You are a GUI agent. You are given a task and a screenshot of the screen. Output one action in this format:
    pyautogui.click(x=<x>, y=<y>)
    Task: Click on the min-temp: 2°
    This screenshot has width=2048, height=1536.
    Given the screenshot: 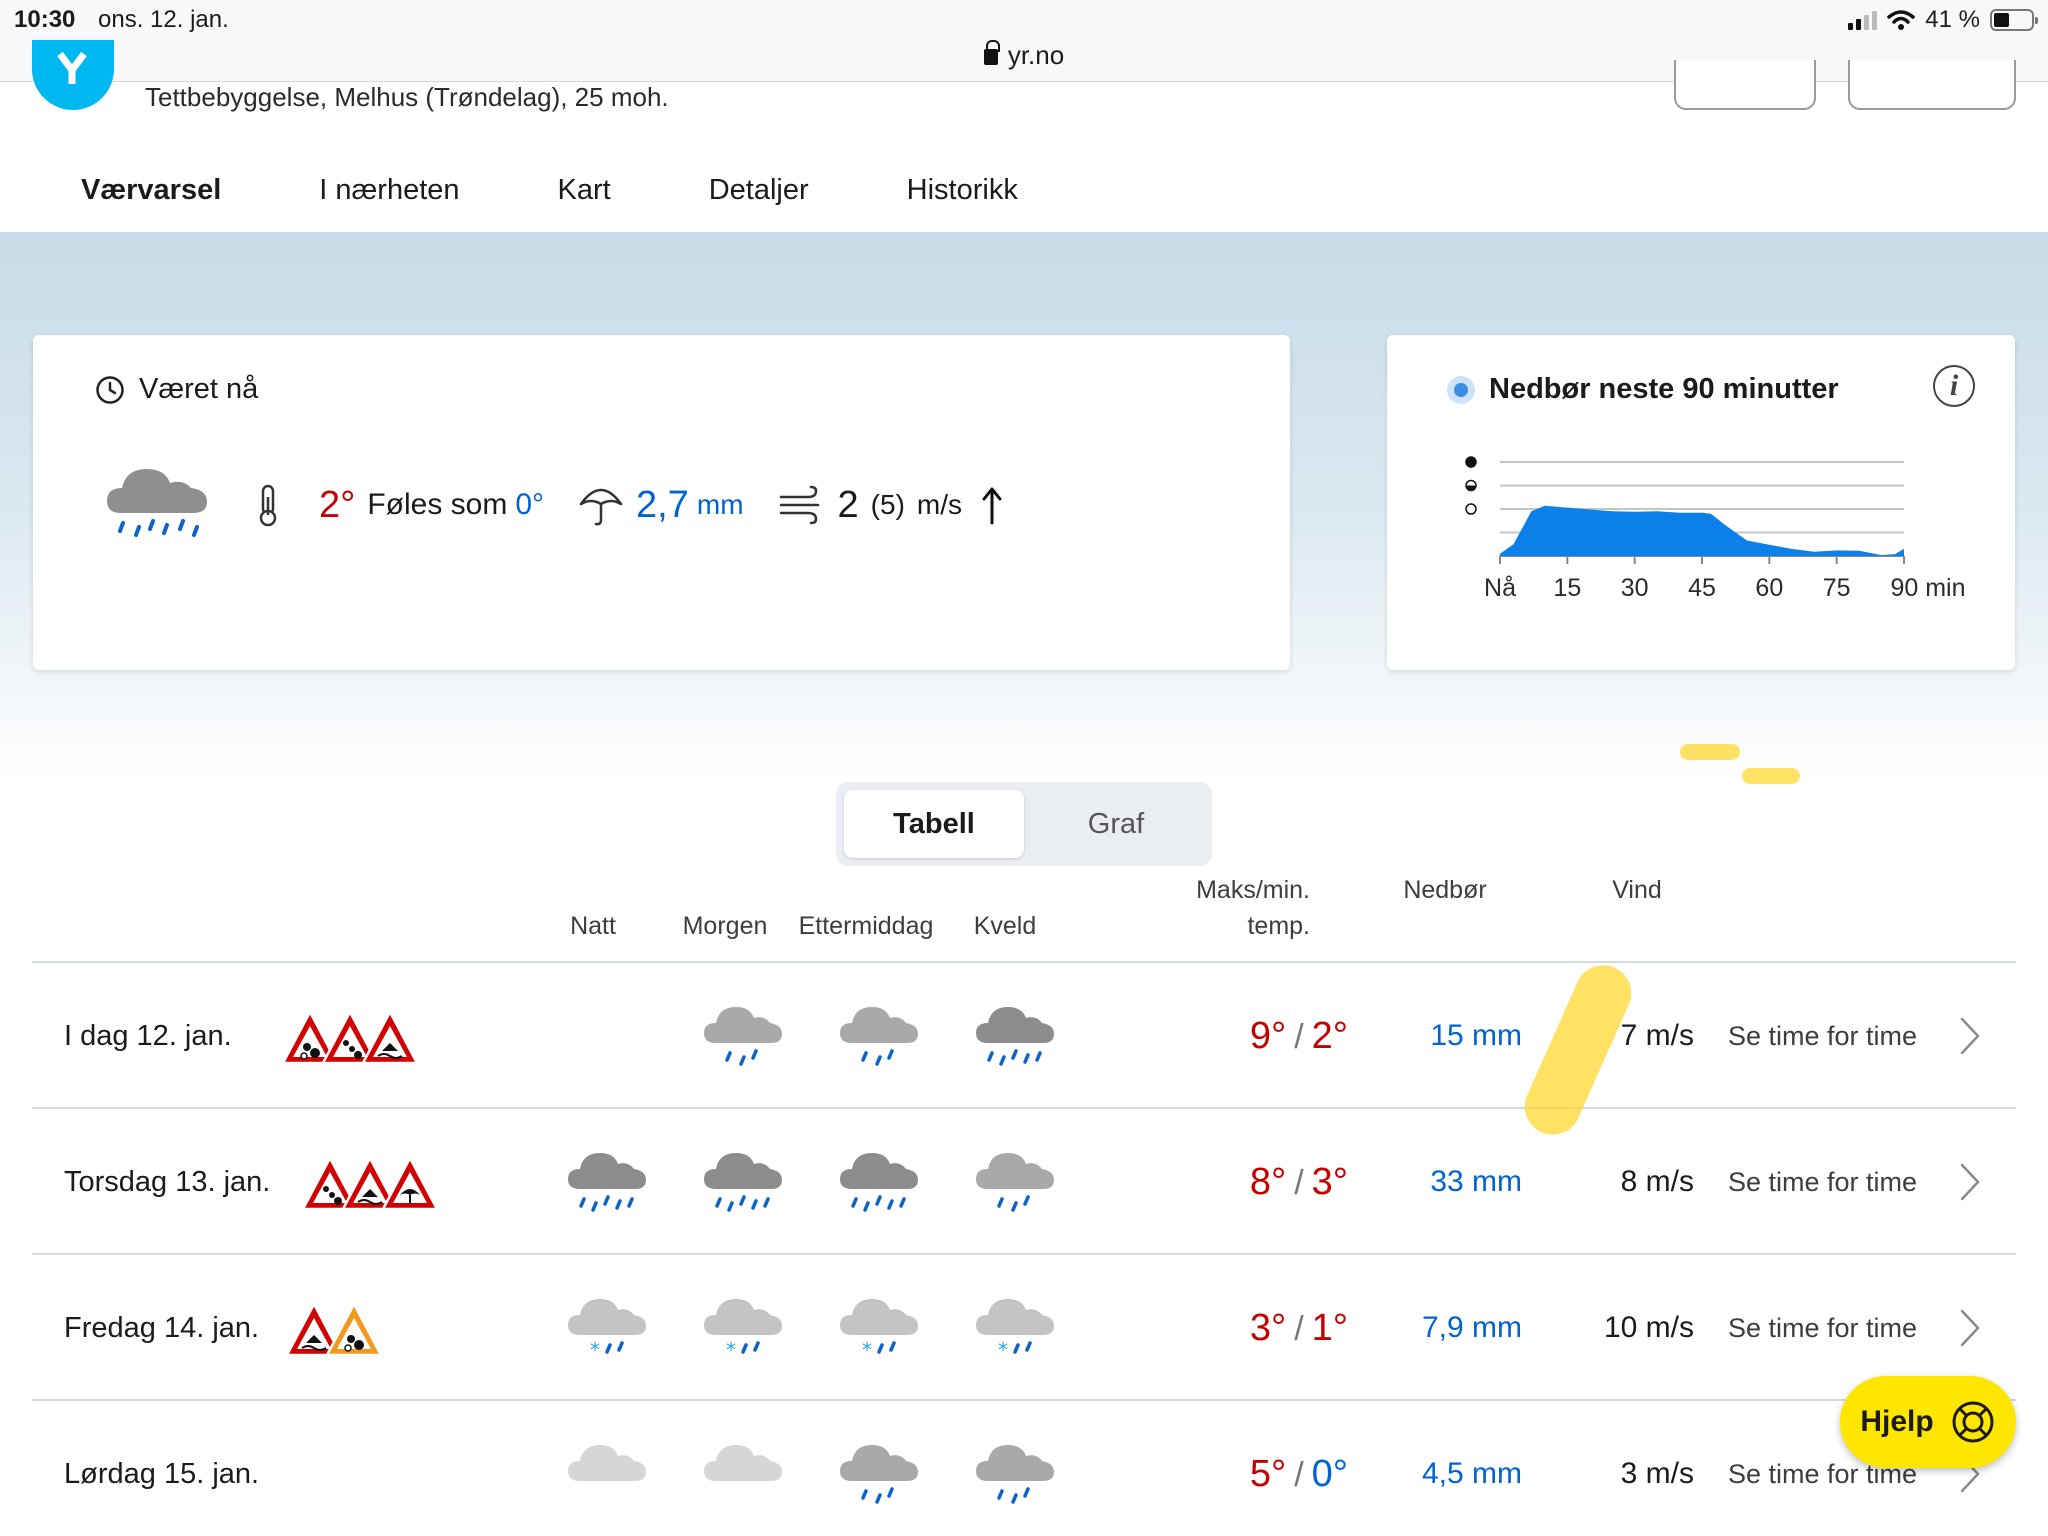 What is the action you would take?
    pyautogui.click(x=1329, y=1036)
    